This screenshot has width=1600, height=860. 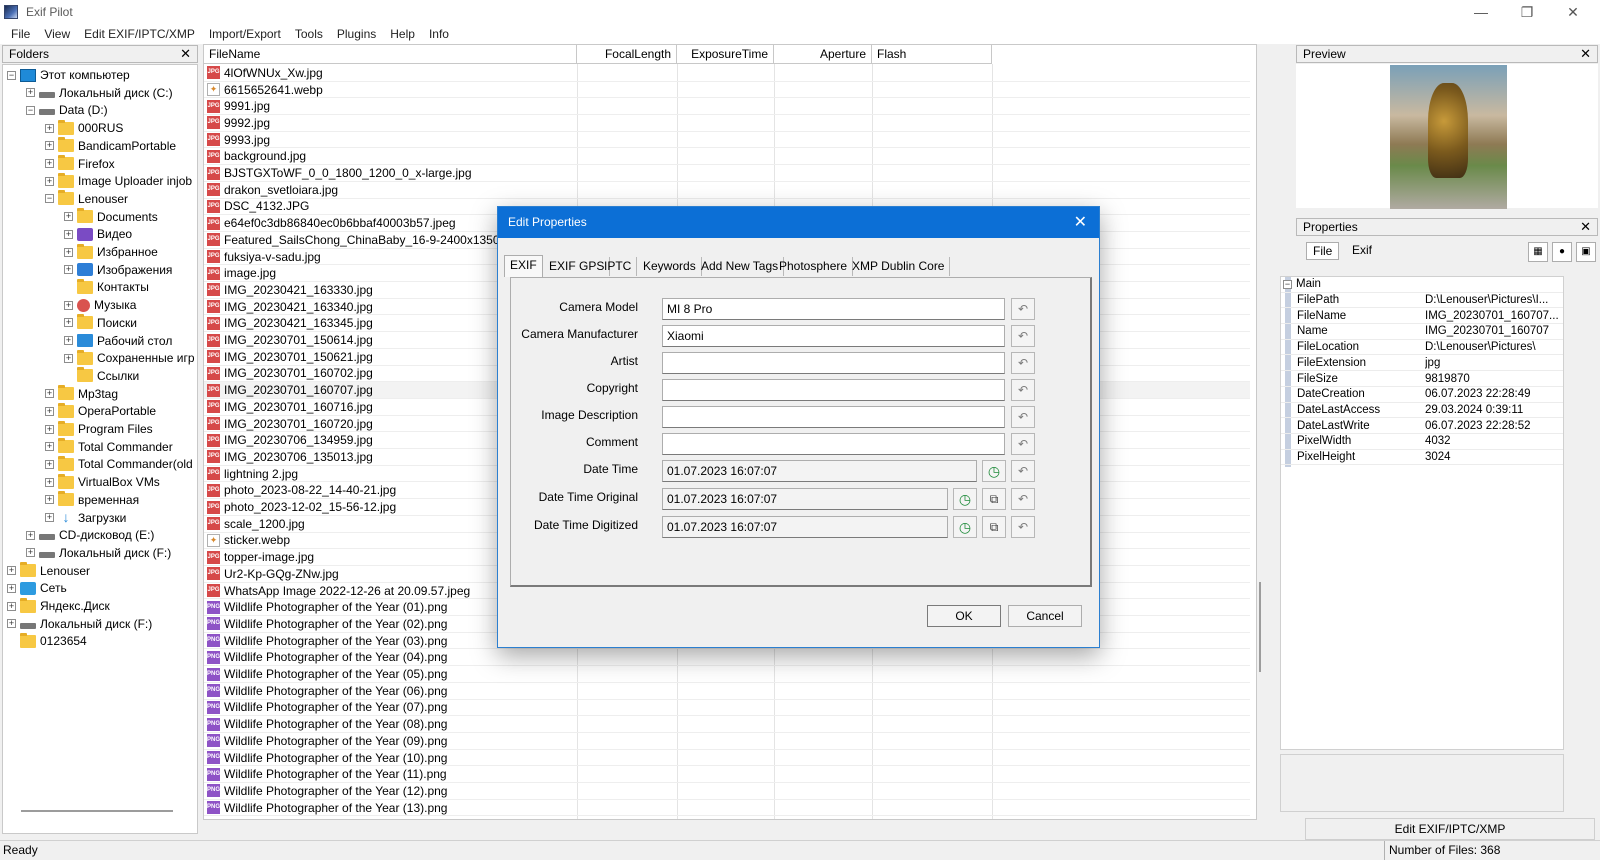 What do you see at coordinates (111, 252) in the screenshot?
I see `tree-item: + Избранное` at bounding box center [111, 252].